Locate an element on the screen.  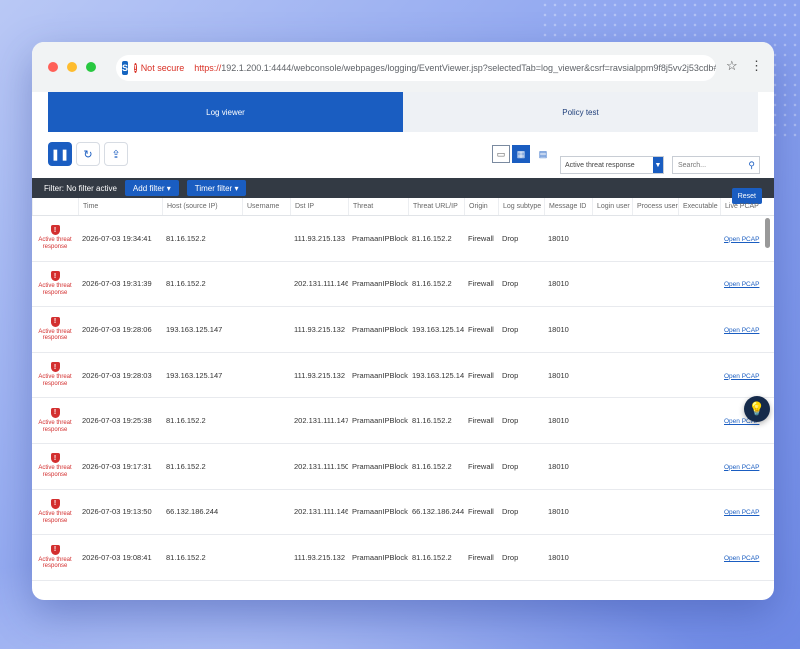
tab-bar: Log viewer Policy test is located at coordinates (403, 112).